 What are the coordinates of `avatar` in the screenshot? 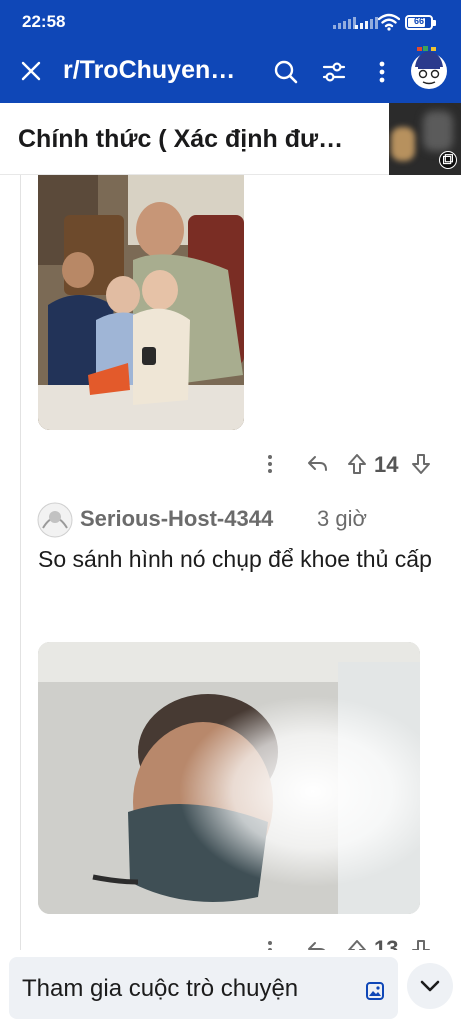 It's located at (429, 68).